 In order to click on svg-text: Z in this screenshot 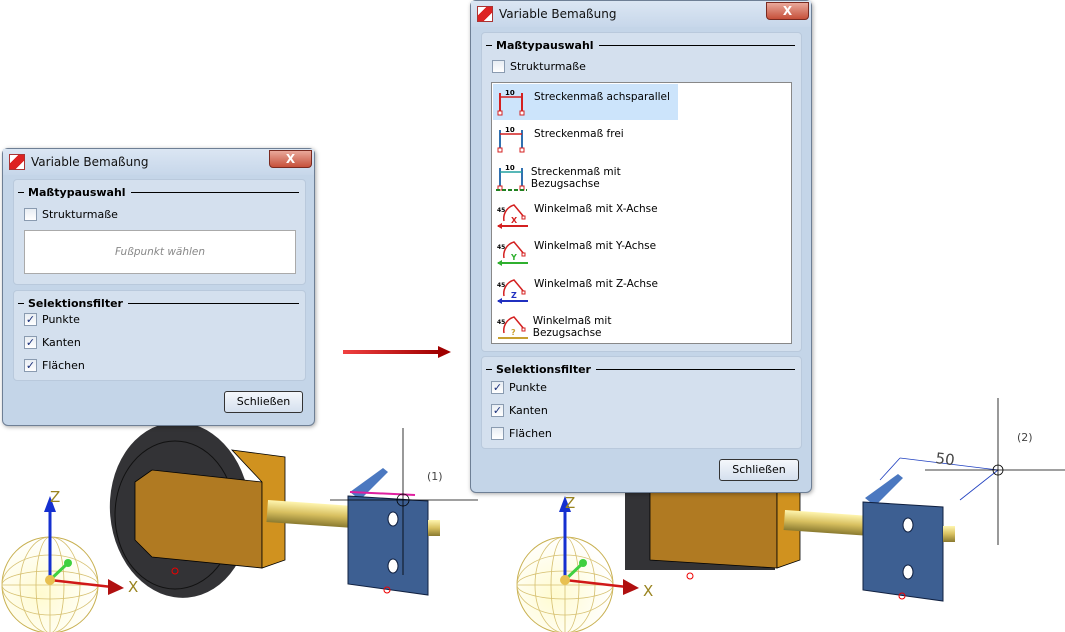, I will do `click(514, 295)`.